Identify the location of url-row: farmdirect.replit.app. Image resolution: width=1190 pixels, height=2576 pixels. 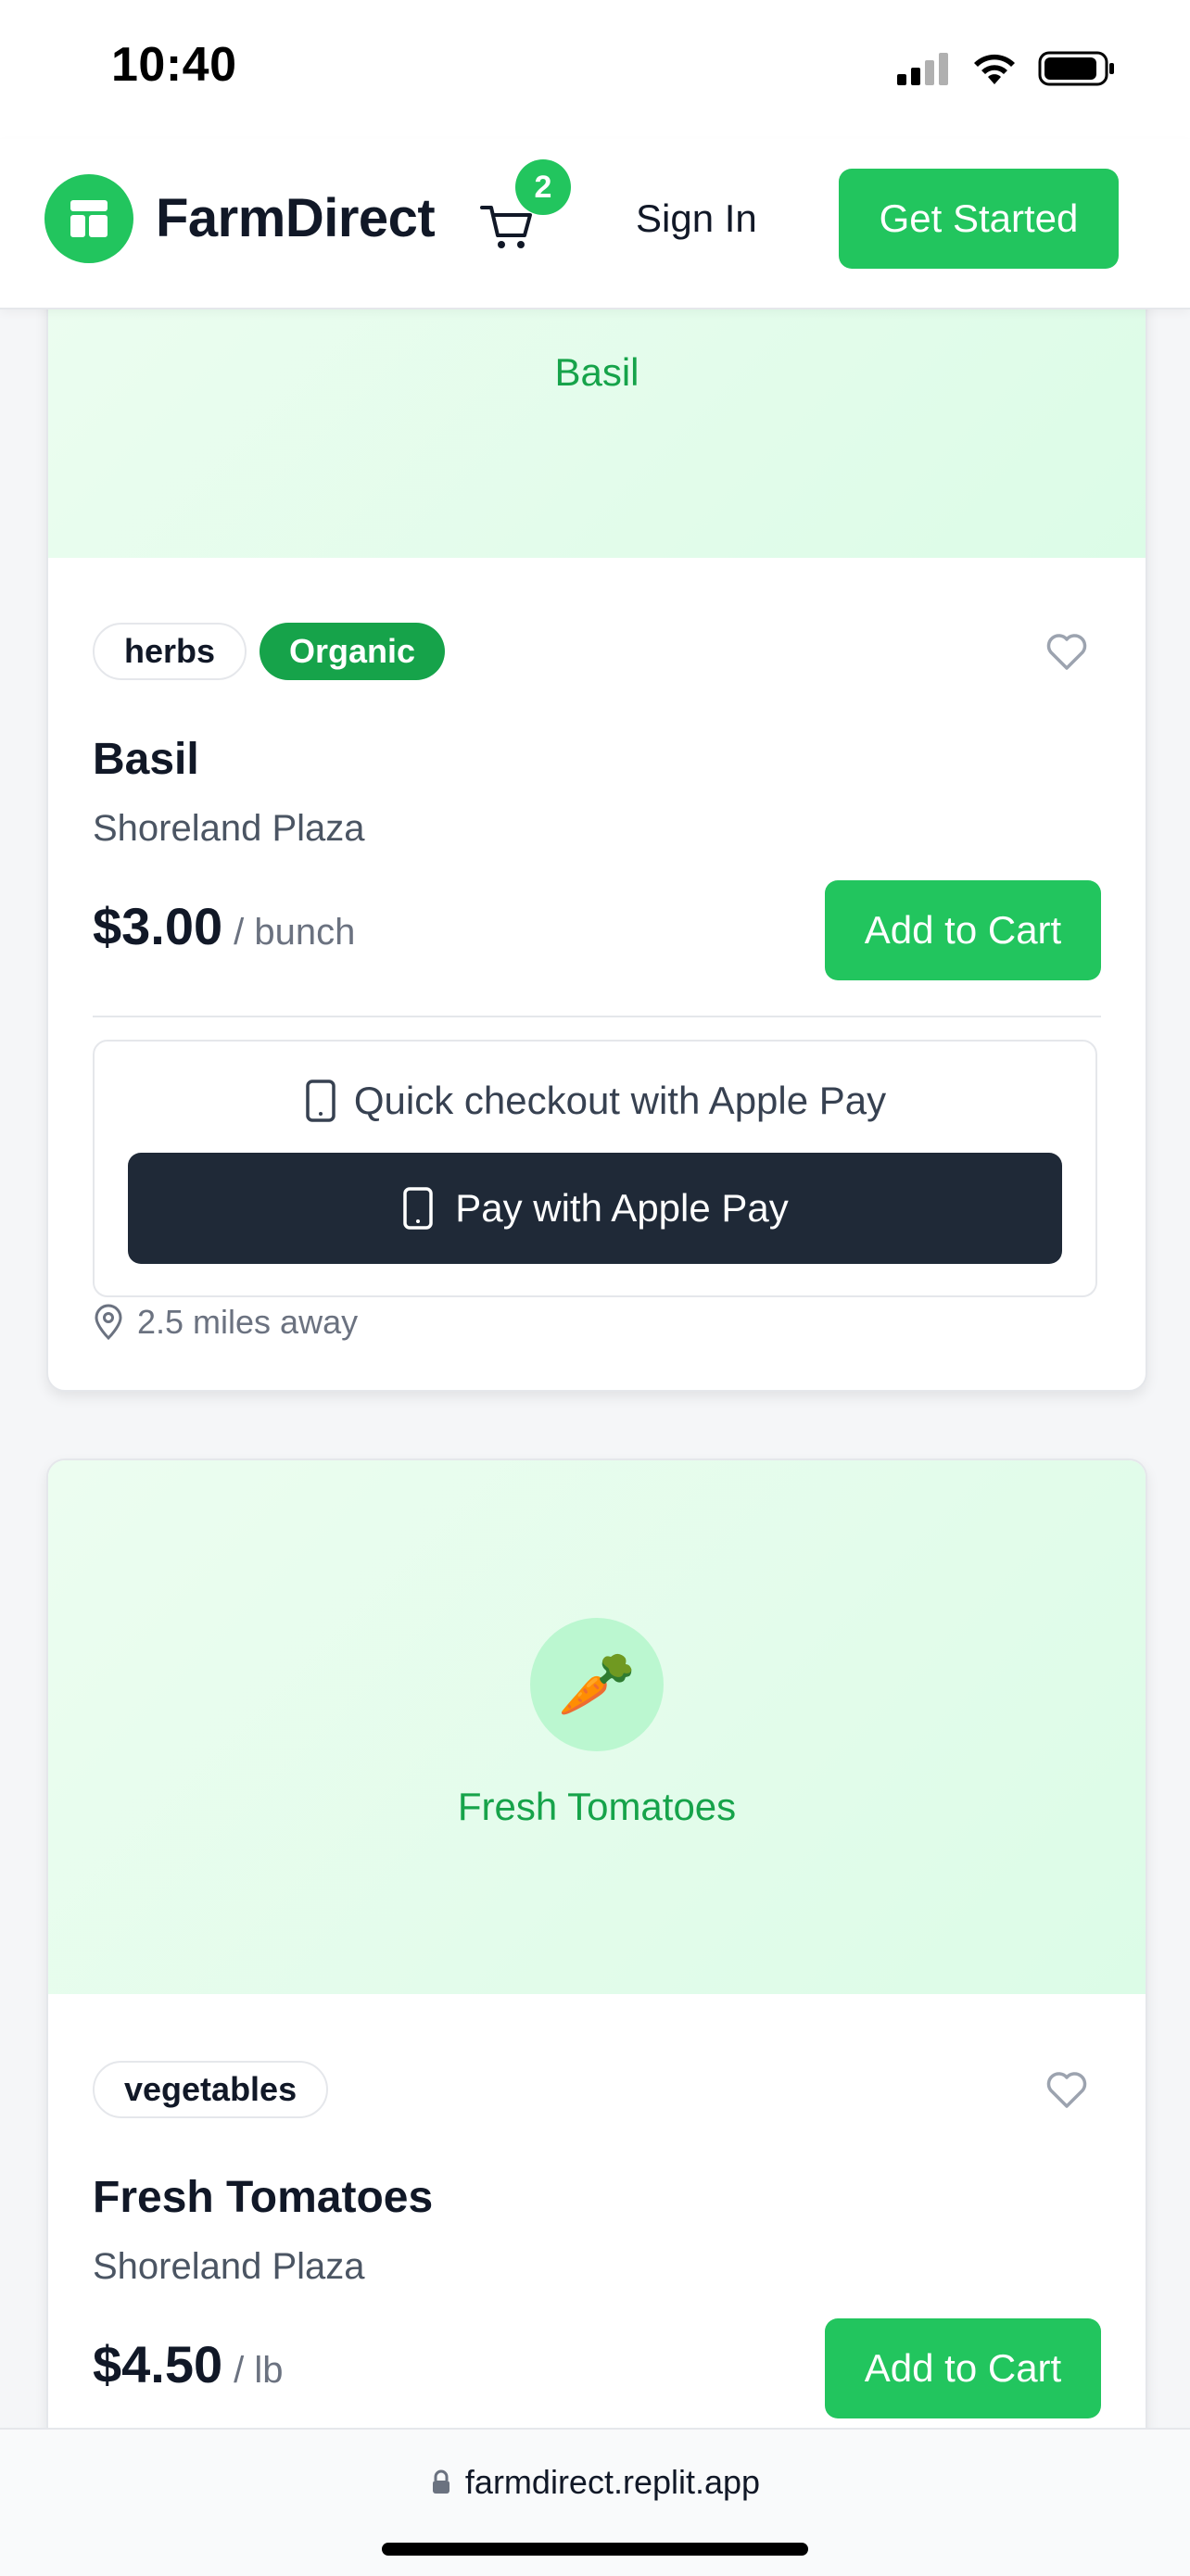
(595, 2482).